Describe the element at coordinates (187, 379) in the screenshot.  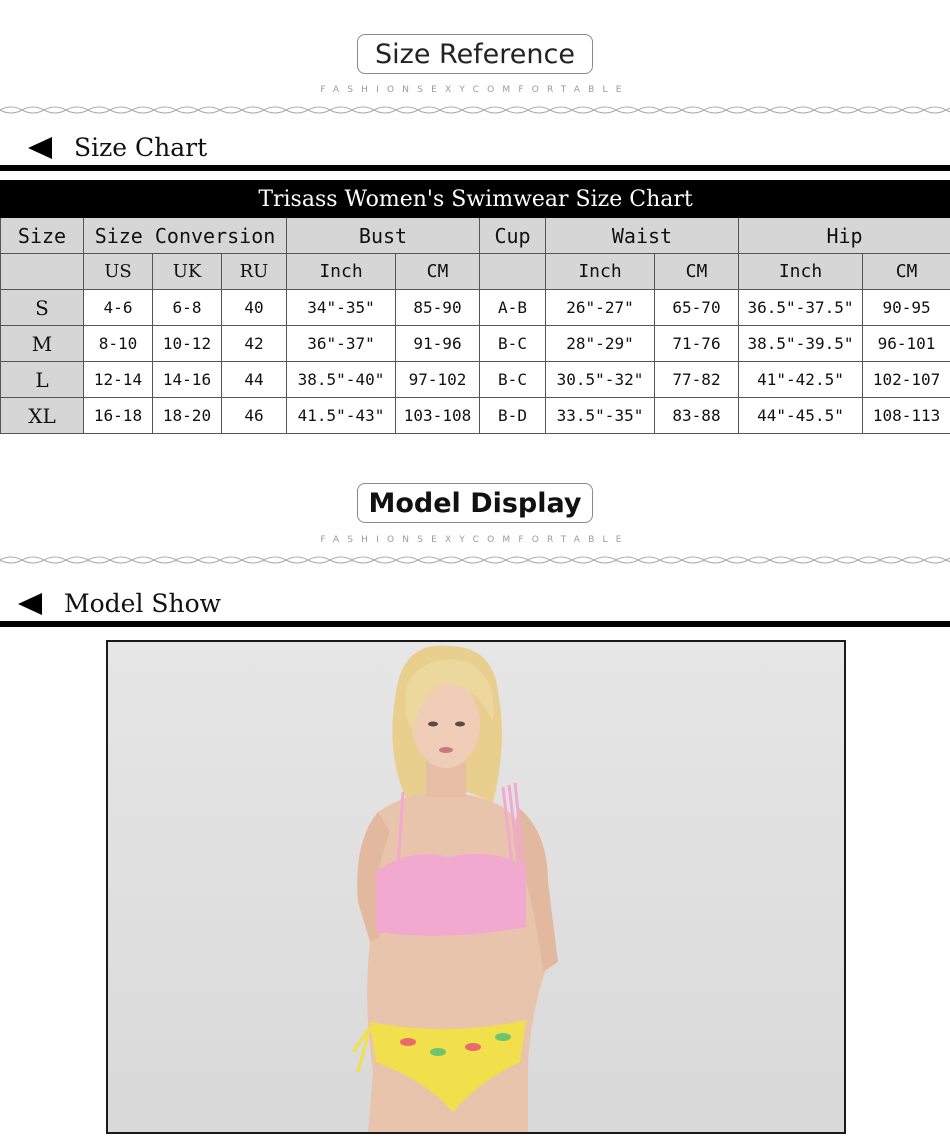
I see `uk-cell: 14-16` at that location.